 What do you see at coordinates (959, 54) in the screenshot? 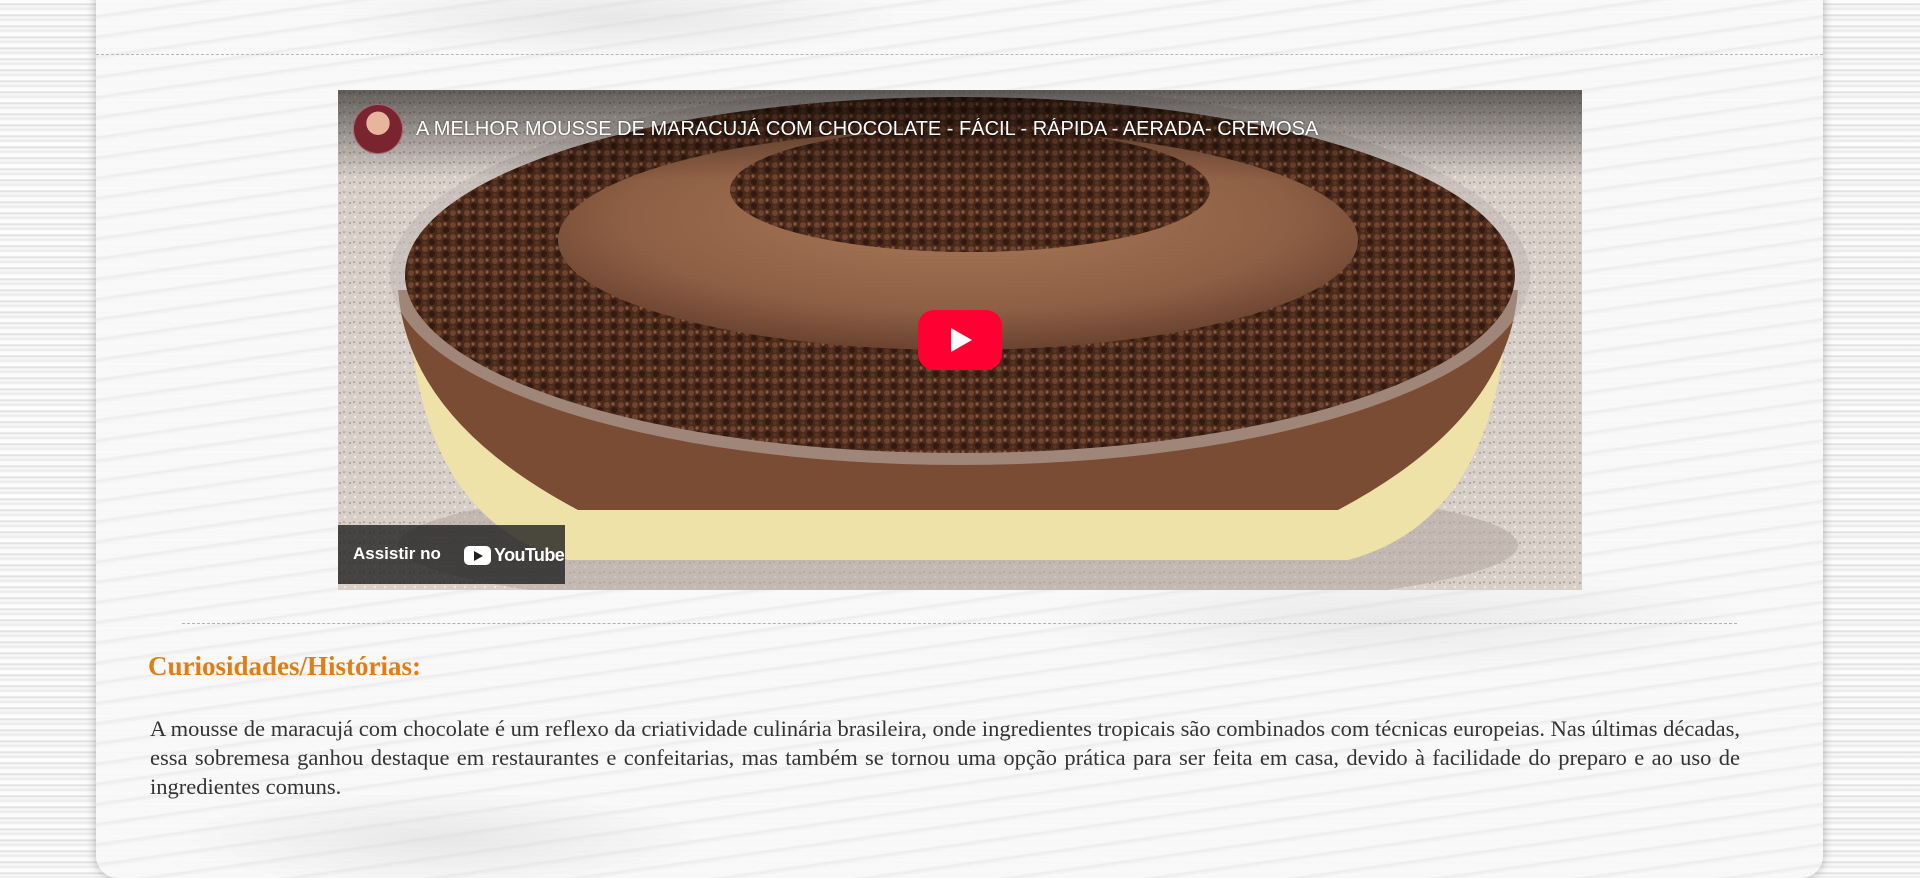
I see `top-divider` at bounding box center [959, 54].